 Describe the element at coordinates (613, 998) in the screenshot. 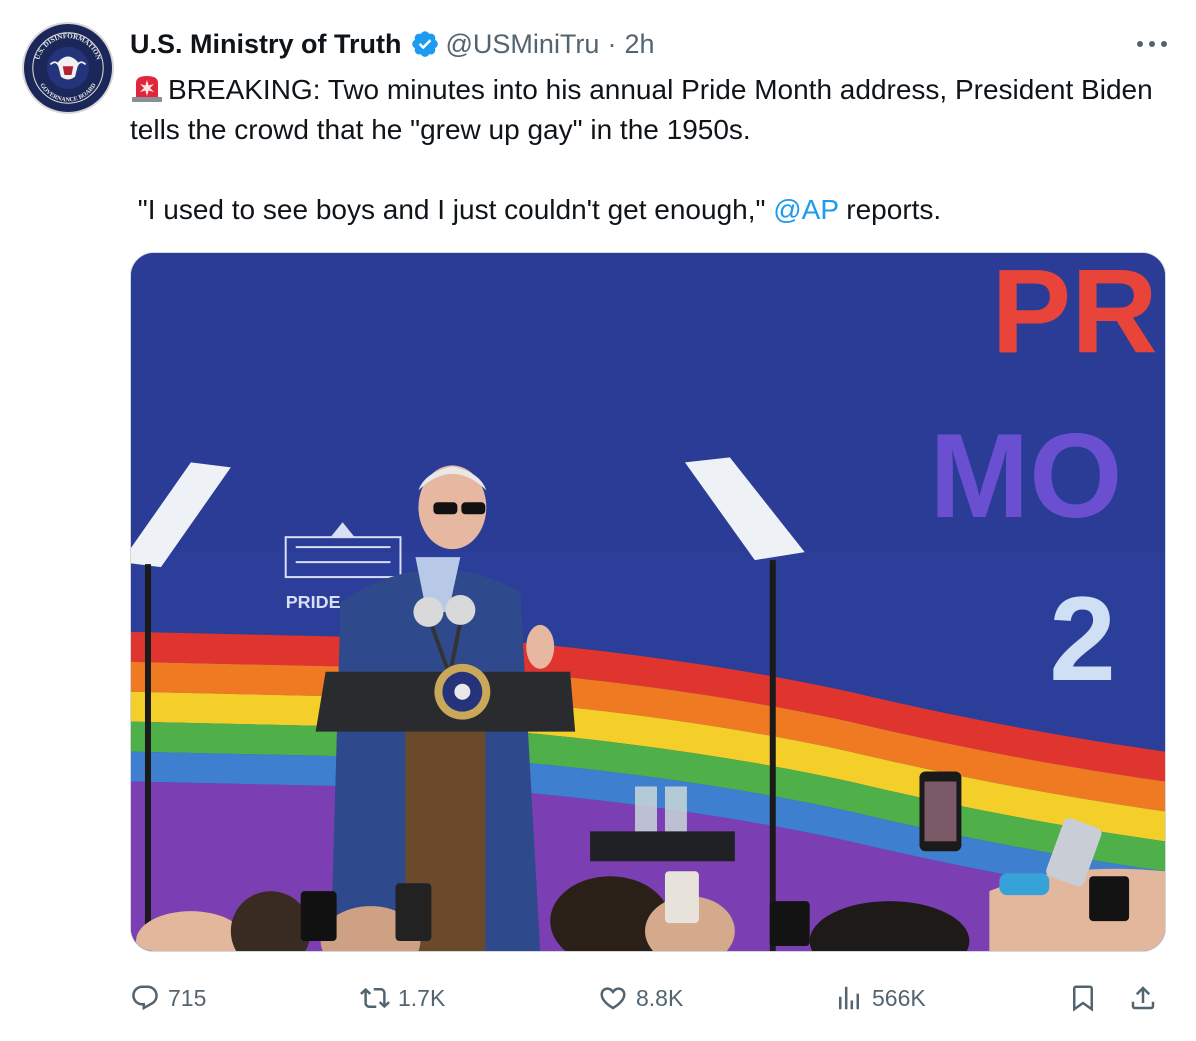

I see `heart-icon` at that location.